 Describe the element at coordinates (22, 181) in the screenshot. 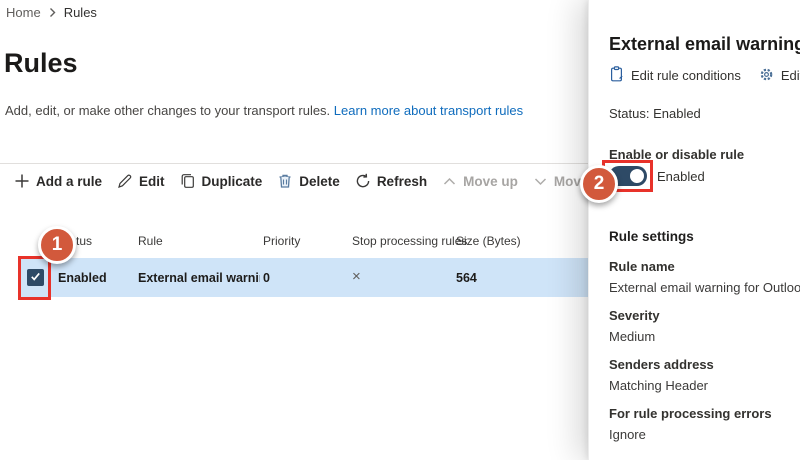

I see `plus-icon` at that location.